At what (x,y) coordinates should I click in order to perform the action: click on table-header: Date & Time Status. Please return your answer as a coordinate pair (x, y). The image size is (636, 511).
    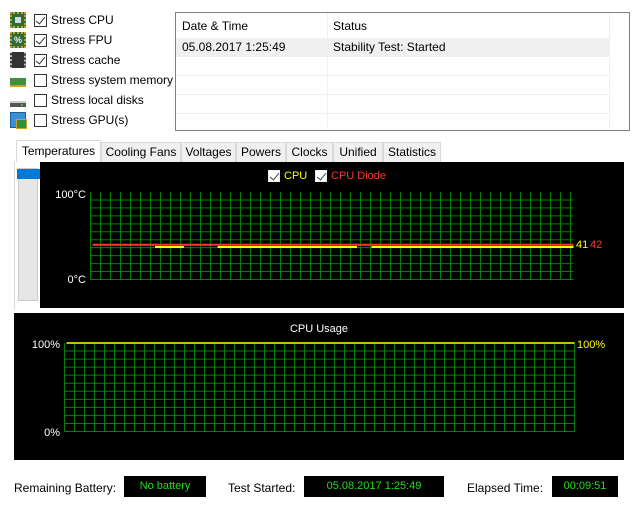
    Looking at the image, I should click on (402, 26).